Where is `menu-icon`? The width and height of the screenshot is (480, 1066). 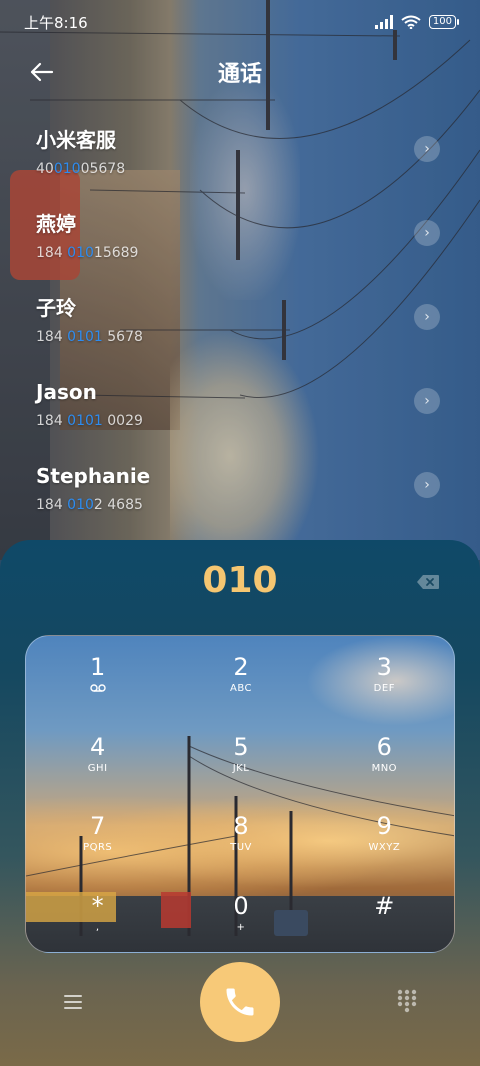
menu-icon is located at coordinates (74, 1002).